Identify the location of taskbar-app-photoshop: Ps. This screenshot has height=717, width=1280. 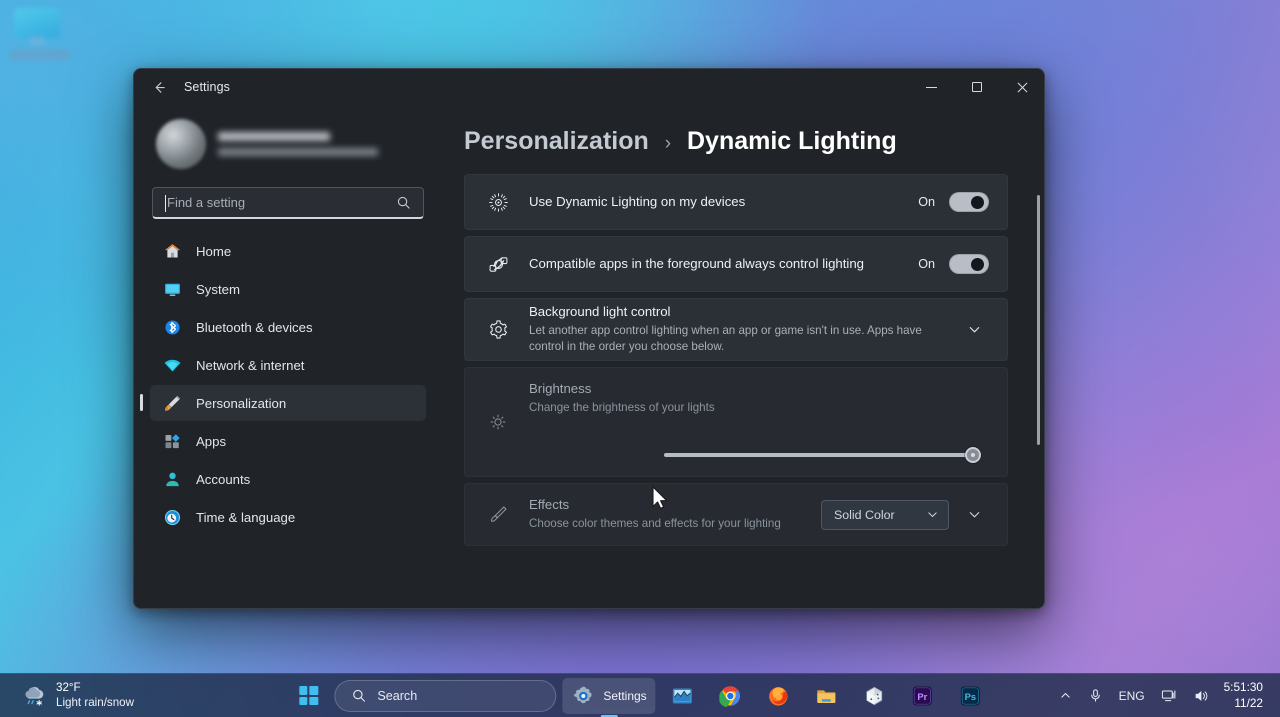
(971, 696).